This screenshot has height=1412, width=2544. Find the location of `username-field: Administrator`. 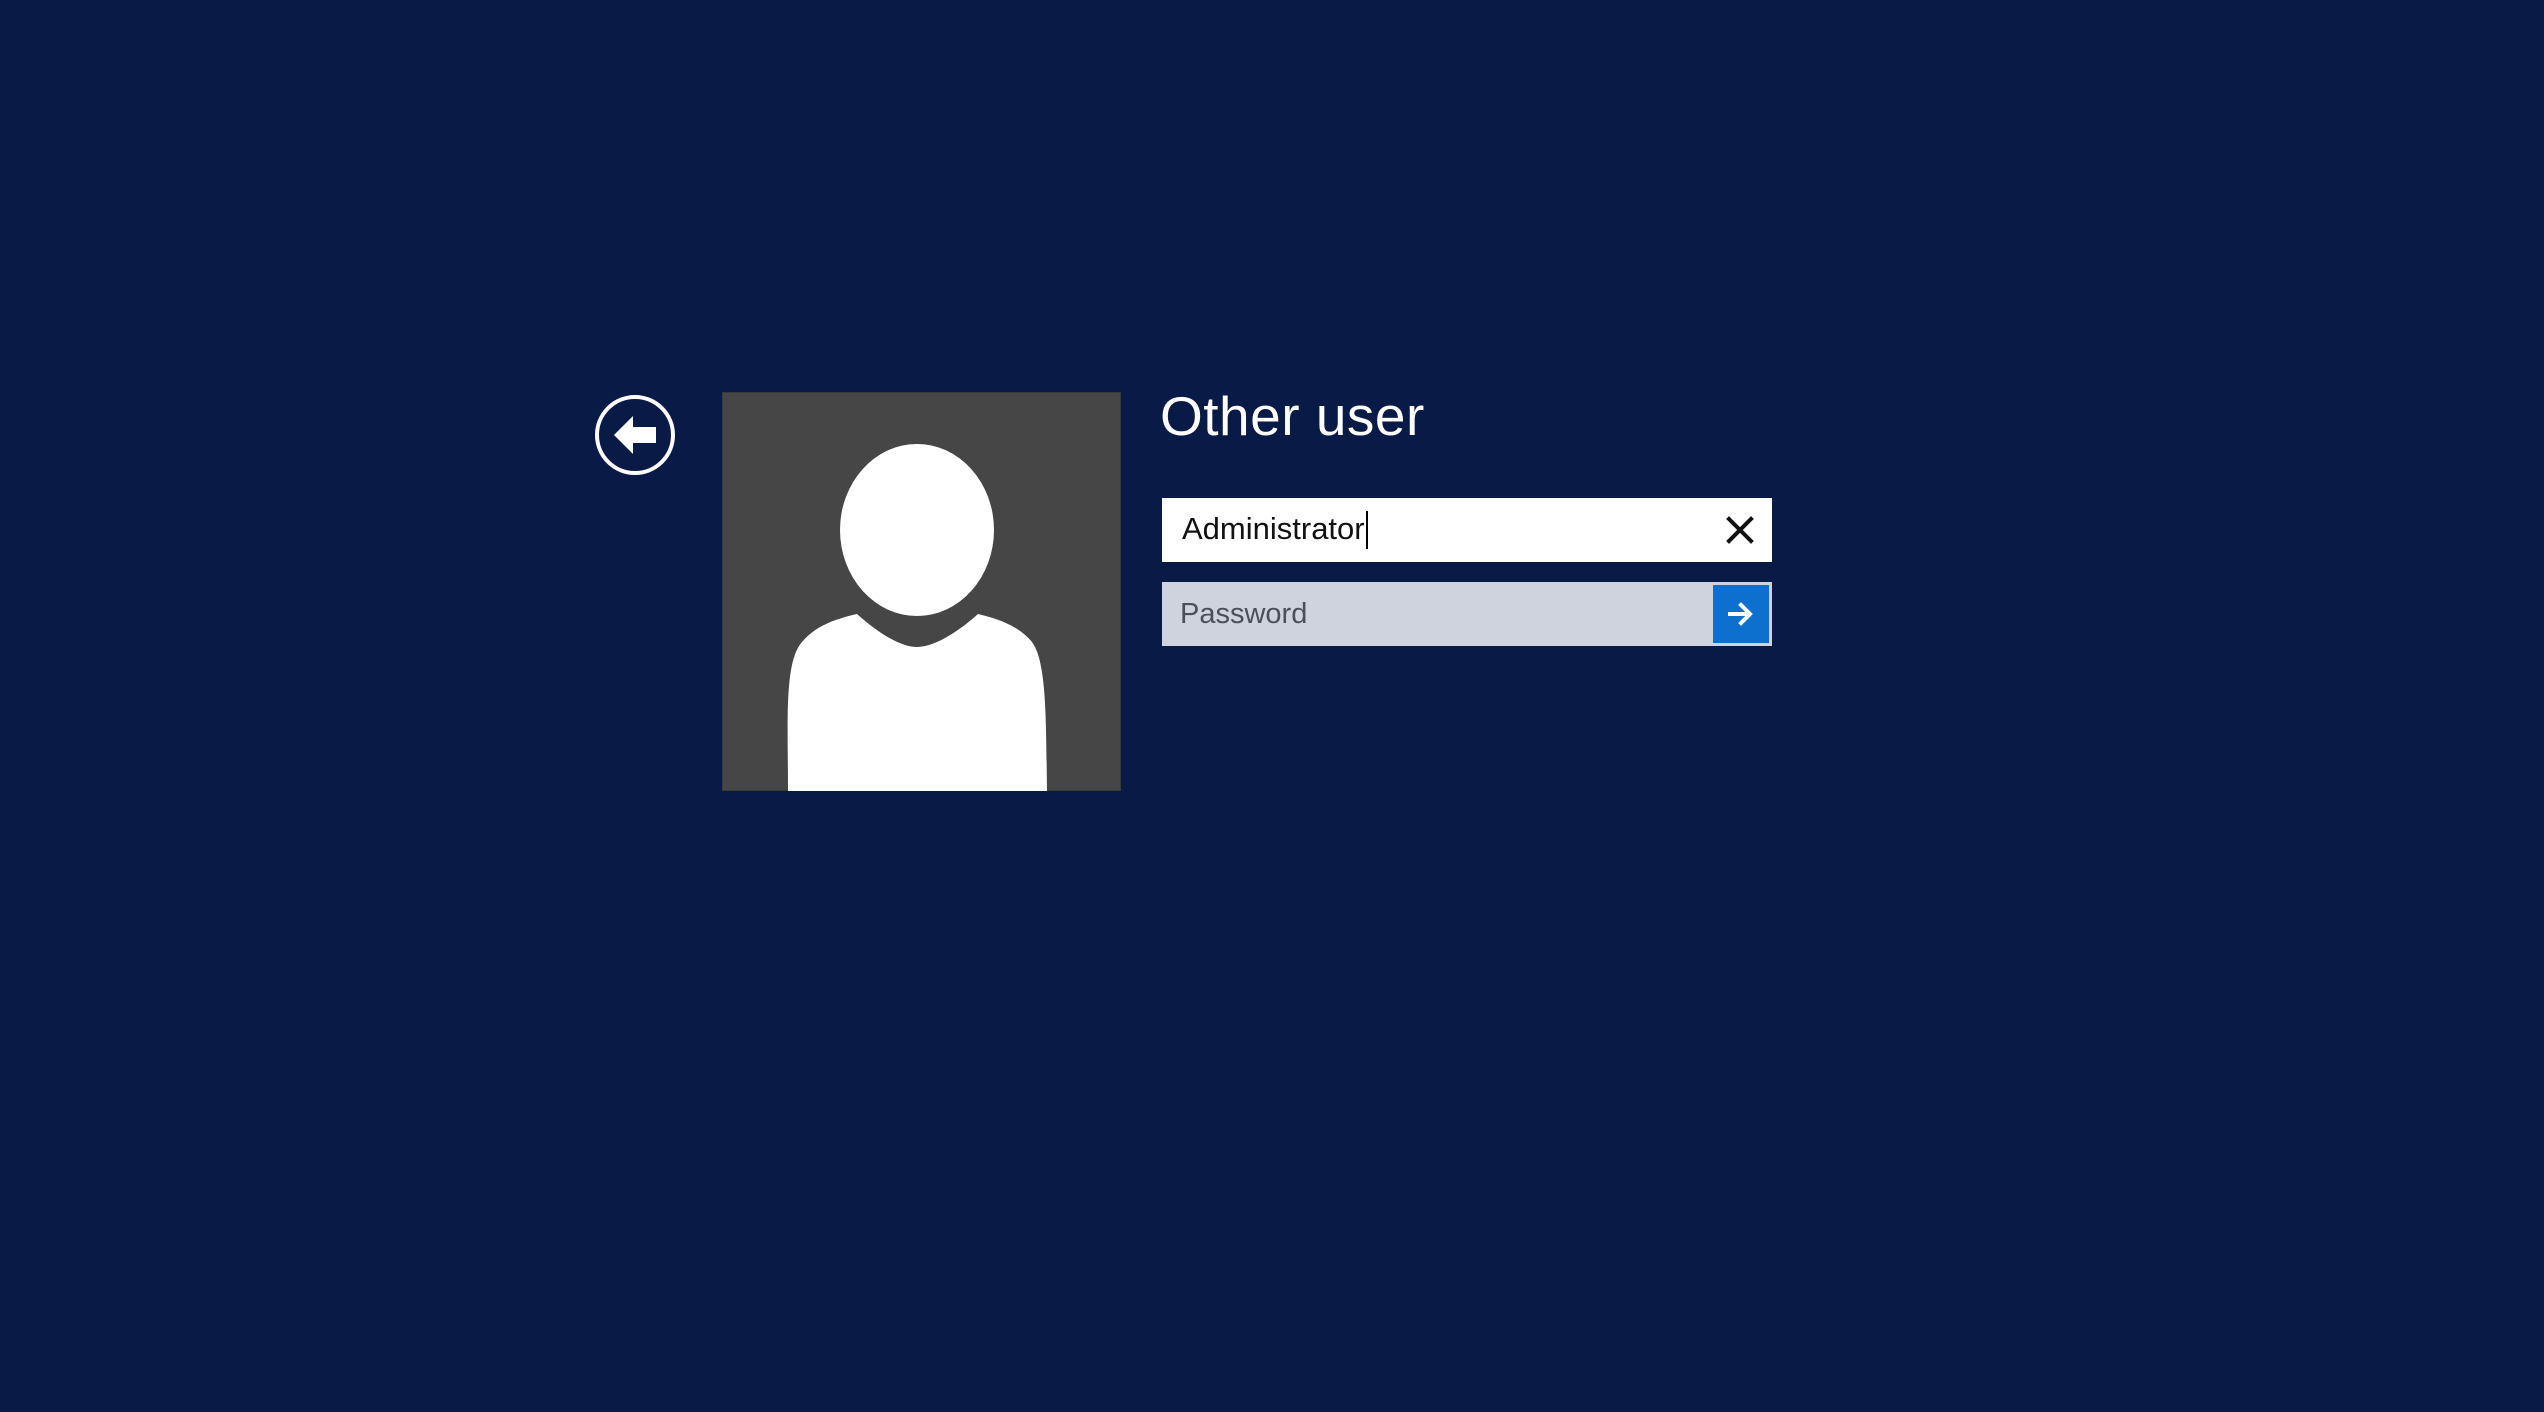

username-field: Administrator is located at coordinates (1467, 530).